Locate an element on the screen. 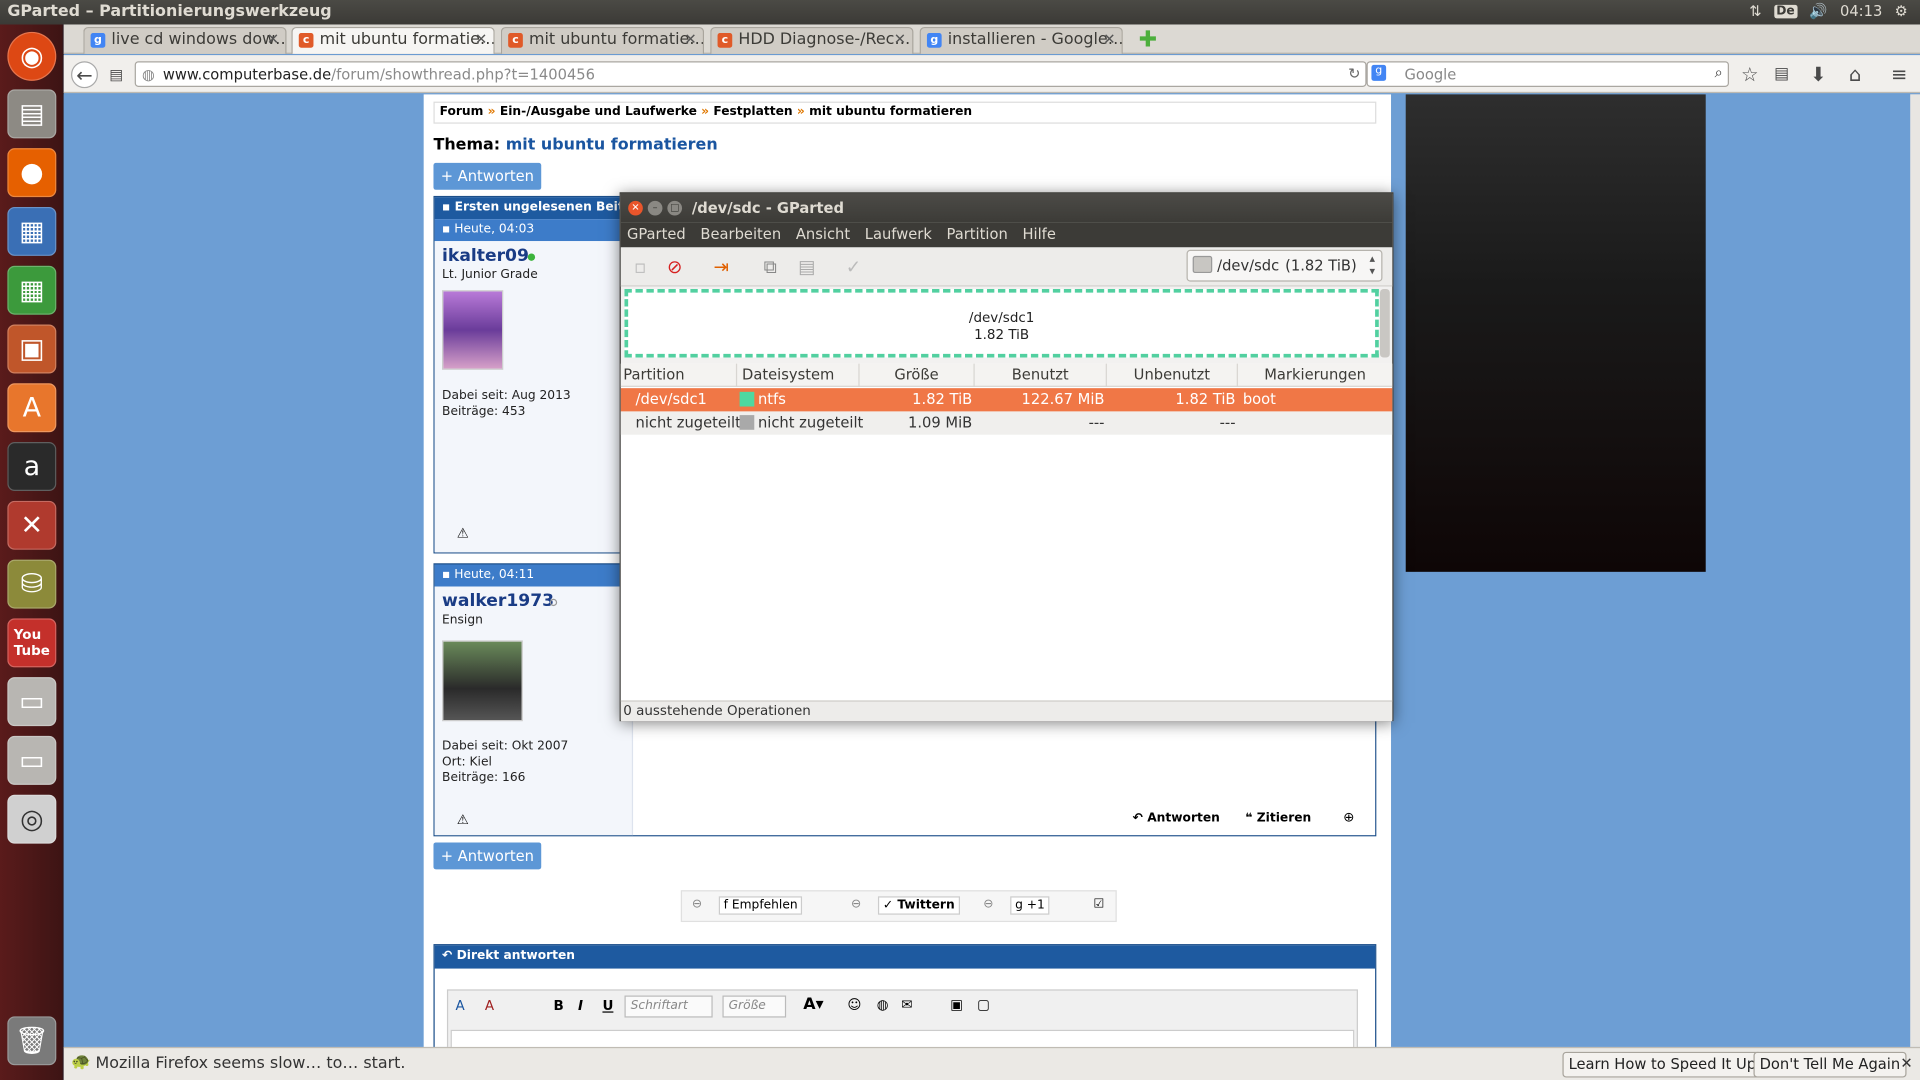 This screenshot has width=1920, height=1080. quote-link: ❝ Zitieren is located at coordinates (1278, 818).